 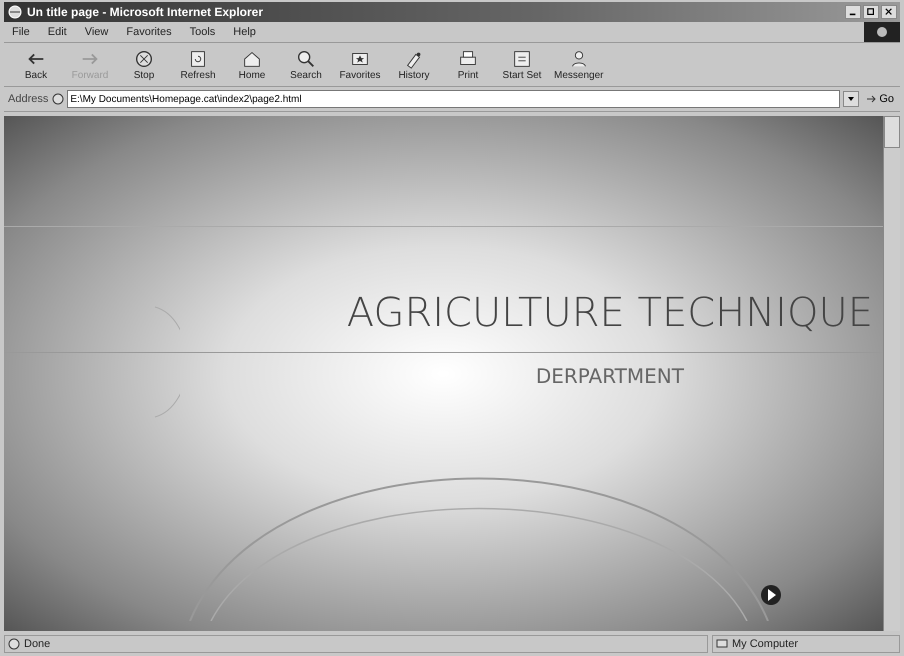 What do you see at coordinates (609, 313) in the screenshot?
I see `page-heading: AGRICULTURE TECHNIQUE` at bounding box center [609, 313].